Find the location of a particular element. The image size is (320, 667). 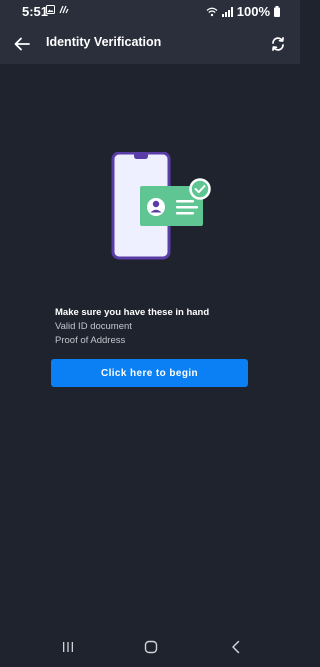

home-icon is located at coordinates (151, 647).